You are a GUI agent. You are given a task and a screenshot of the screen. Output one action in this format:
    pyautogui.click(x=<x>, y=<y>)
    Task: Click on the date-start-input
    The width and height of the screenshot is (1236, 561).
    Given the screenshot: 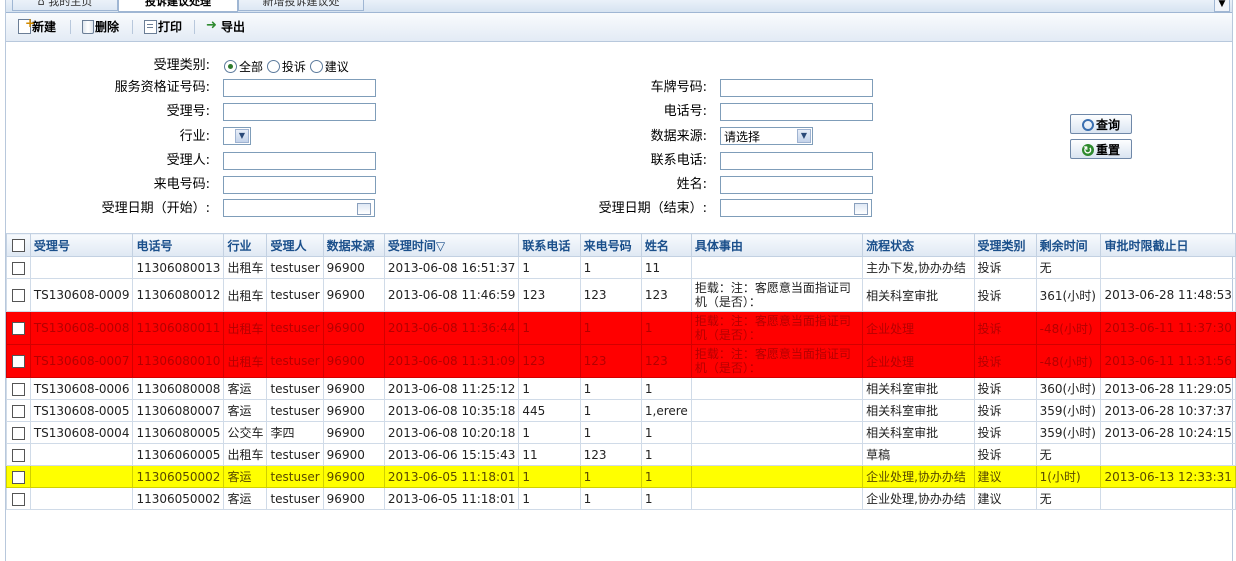 What is the action you would take?
    pyautogui.click(x=299, y=208)
    